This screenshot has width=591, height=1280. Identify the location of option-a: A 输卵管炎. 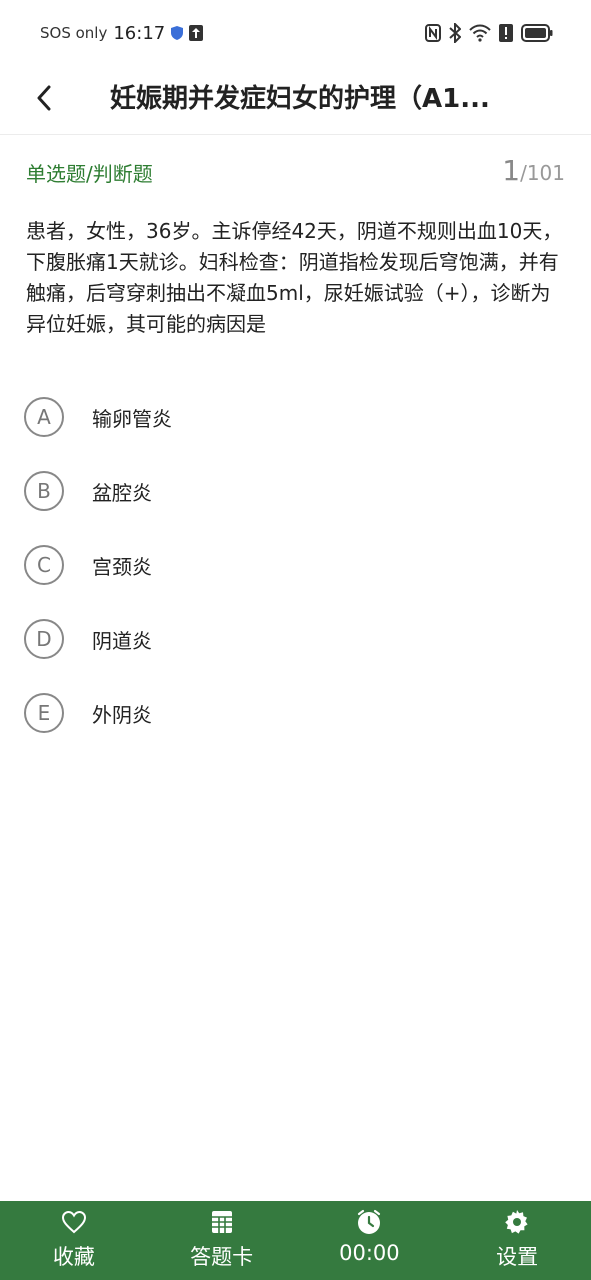
(294, 417).